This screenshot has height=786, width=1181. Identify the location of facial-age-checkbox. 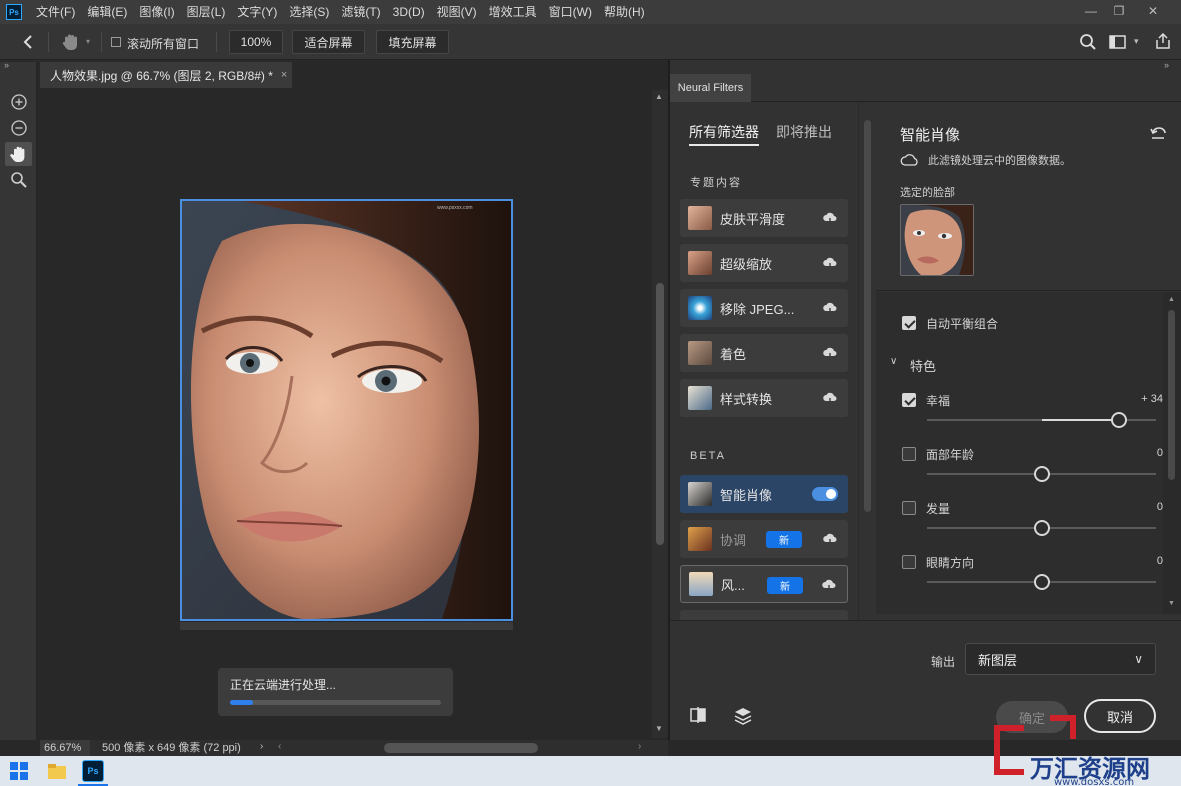
(909, 454).